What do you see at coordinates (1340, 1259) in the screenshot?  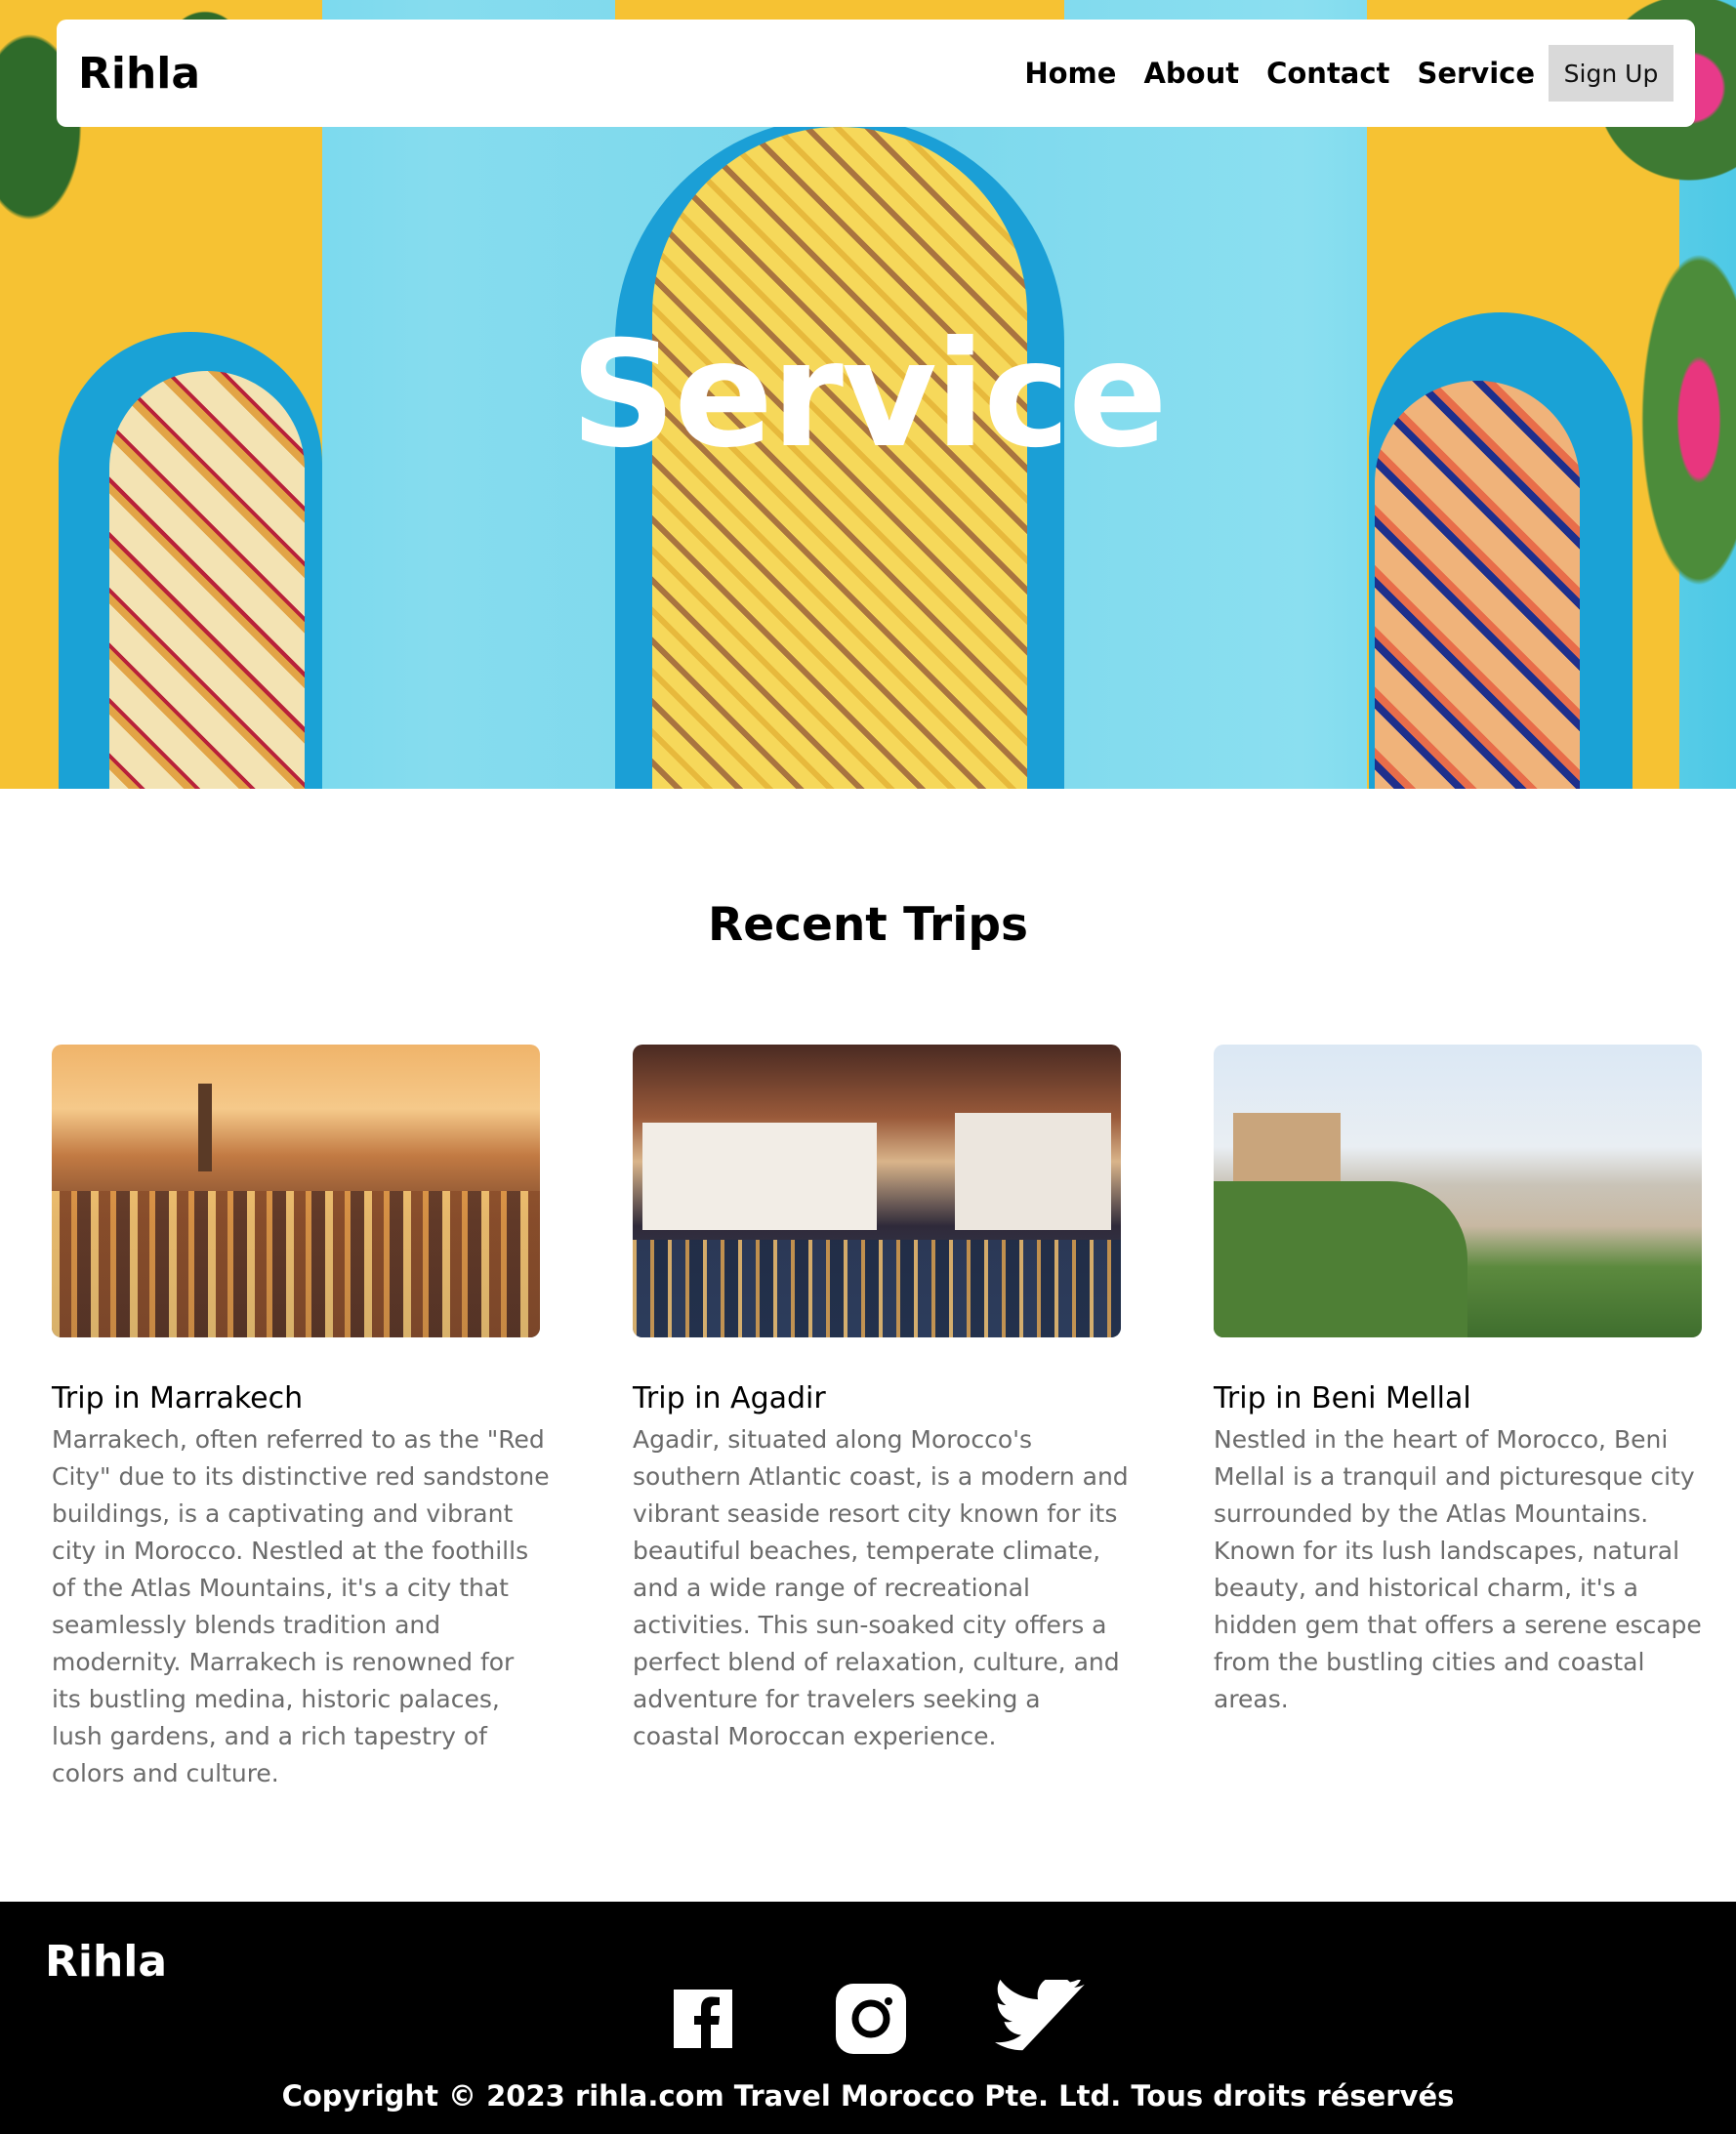 I see `hill-shape` at bounding box center [1340, 1259].